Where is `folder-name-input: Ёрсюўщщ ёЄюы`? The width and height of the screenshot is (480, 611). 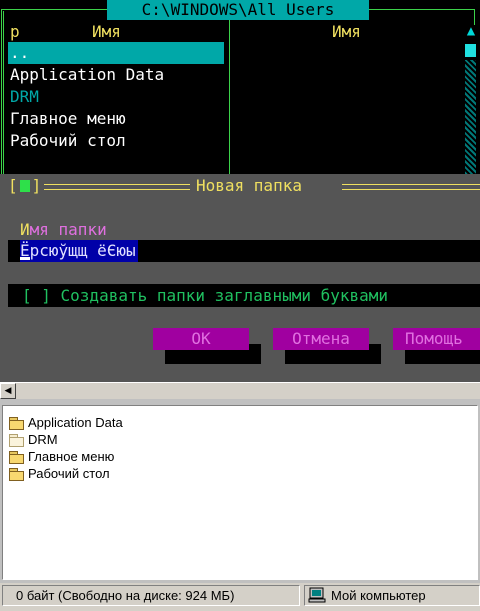
folder-name-input: Ёрсюўщщ ёЄюы is located at coordinates (244, 251).